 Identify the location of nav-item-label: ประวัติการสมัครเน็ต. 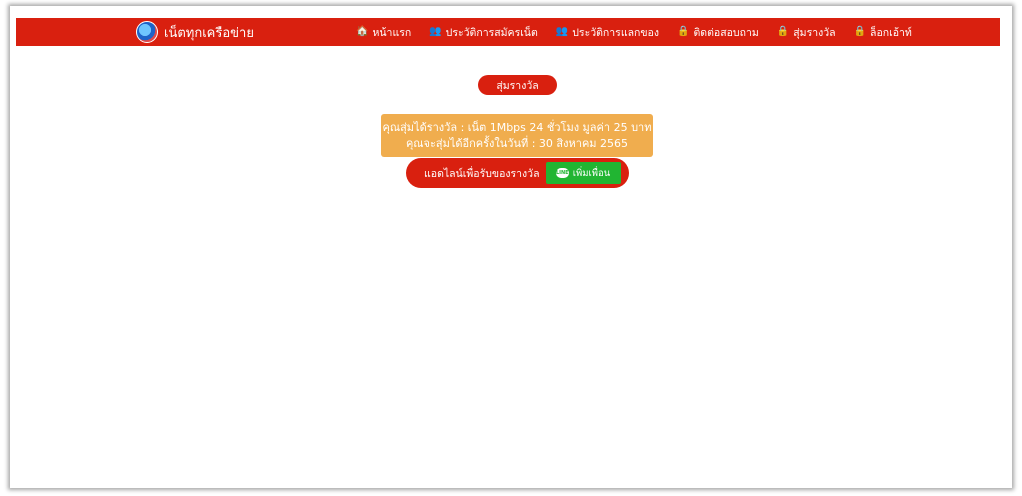
(491, 32).